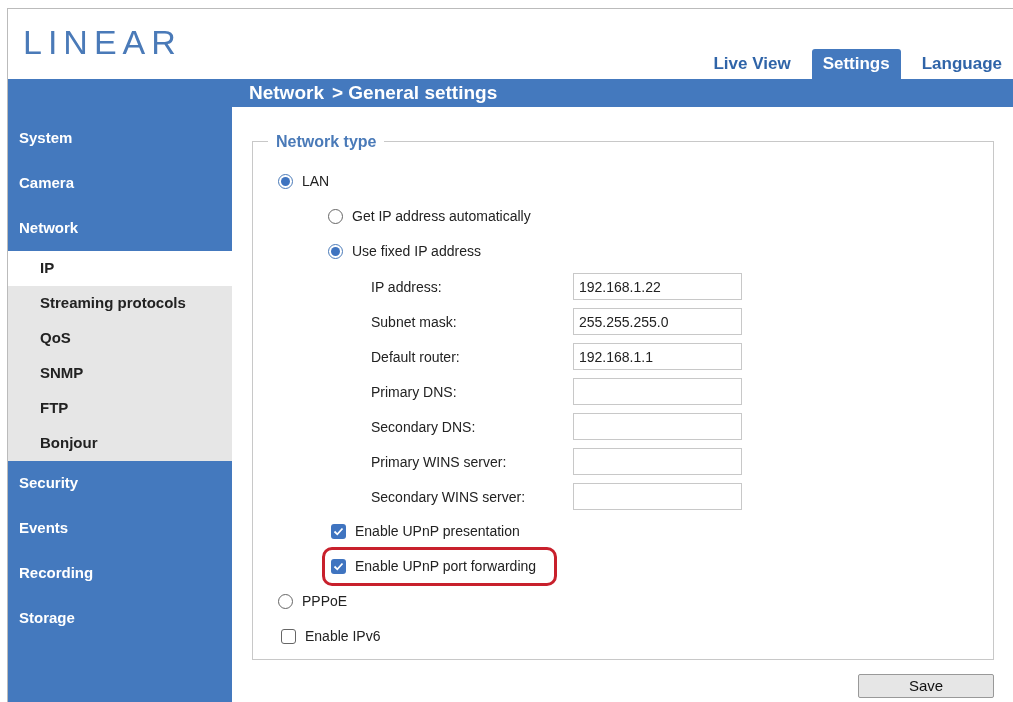 The height and width of the screenshot is (702, 1013). What do you see at coordinates (437, 531) in the screenshot?
I see `checkbox-label: Enable UPnP presentation` at bounding box center [437, 531].